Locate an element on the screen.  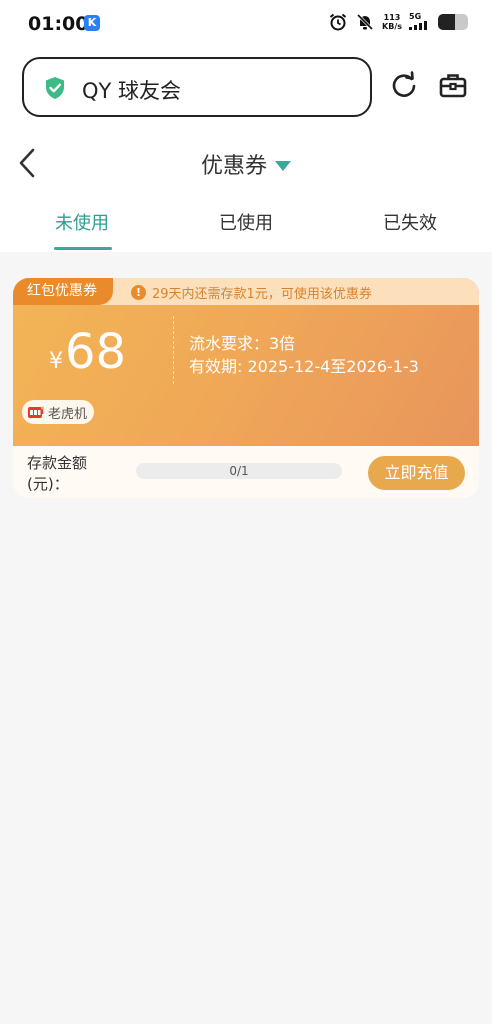
amount-value: 68 is located at coordinates (96, 352).